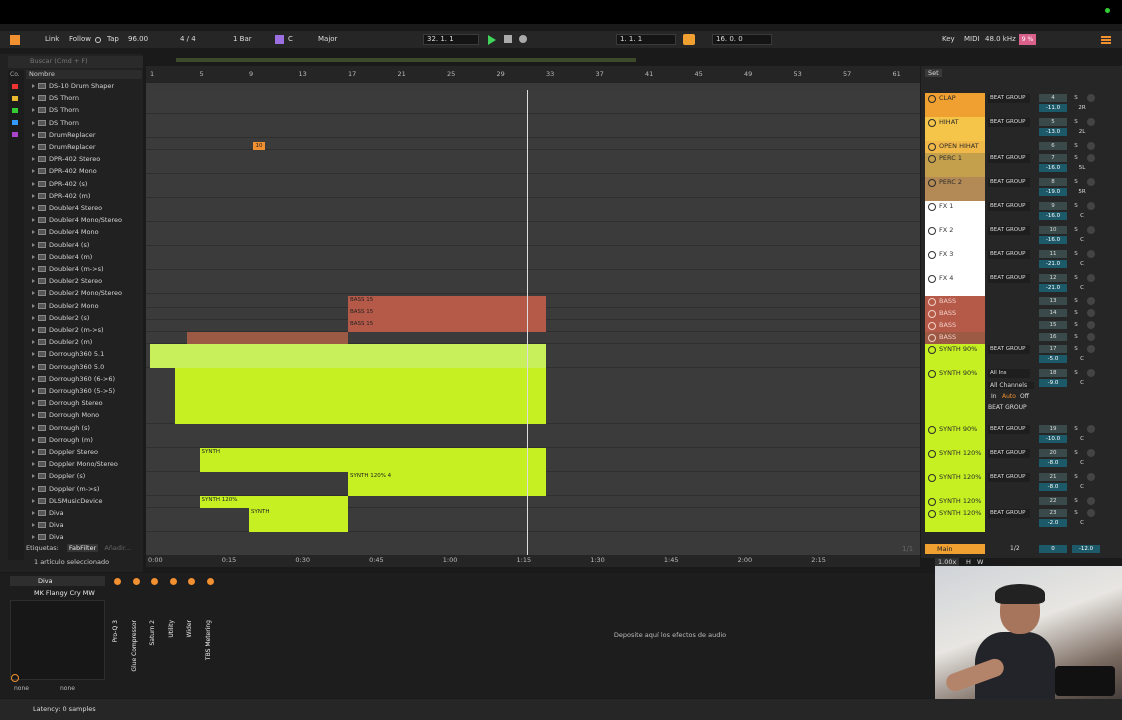  What do you see at coordinates (273, 502) in the screenshot?
I see `clip: SYNTH 120%` at bounding box center [273, 502].